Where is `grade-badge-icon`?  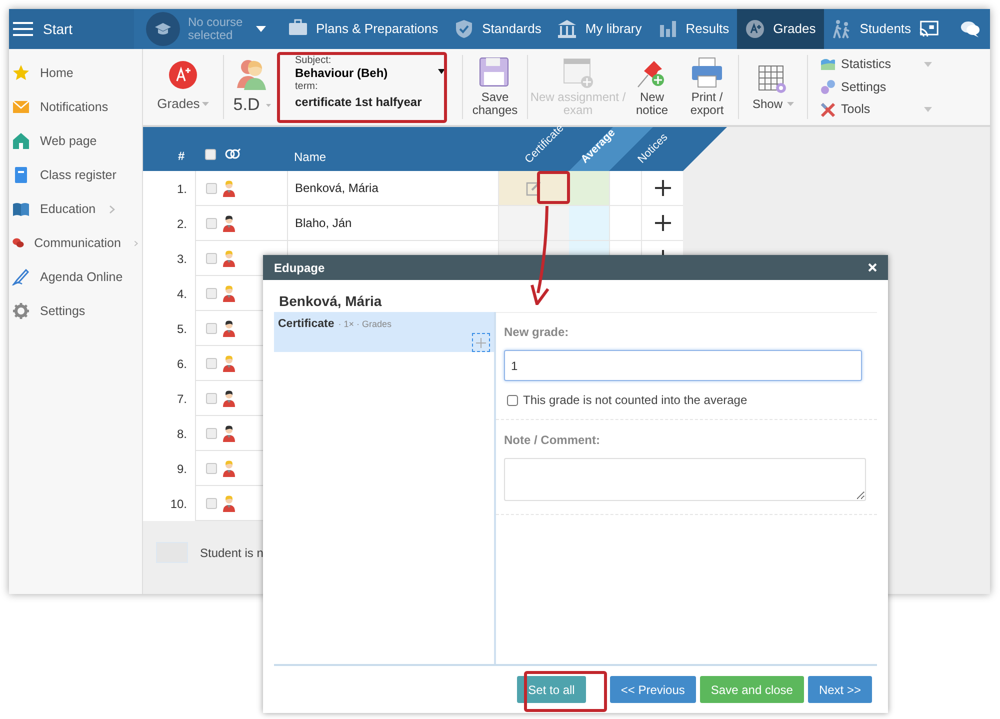
grade-badge-icon is located at coordinates (755, 29).